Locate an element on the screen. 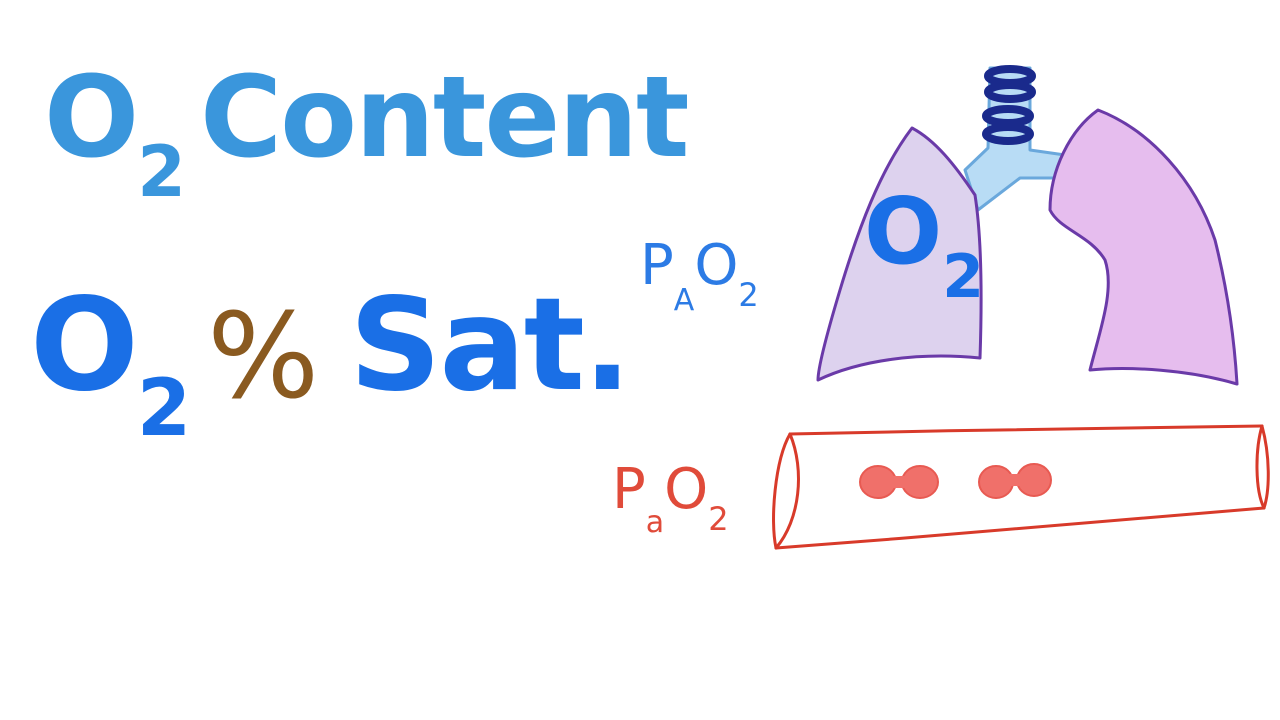 Image resolution: width=1280 pixels, height=720 pixels. alveolar-subscript-a: A is located at coordinates (684, 300).